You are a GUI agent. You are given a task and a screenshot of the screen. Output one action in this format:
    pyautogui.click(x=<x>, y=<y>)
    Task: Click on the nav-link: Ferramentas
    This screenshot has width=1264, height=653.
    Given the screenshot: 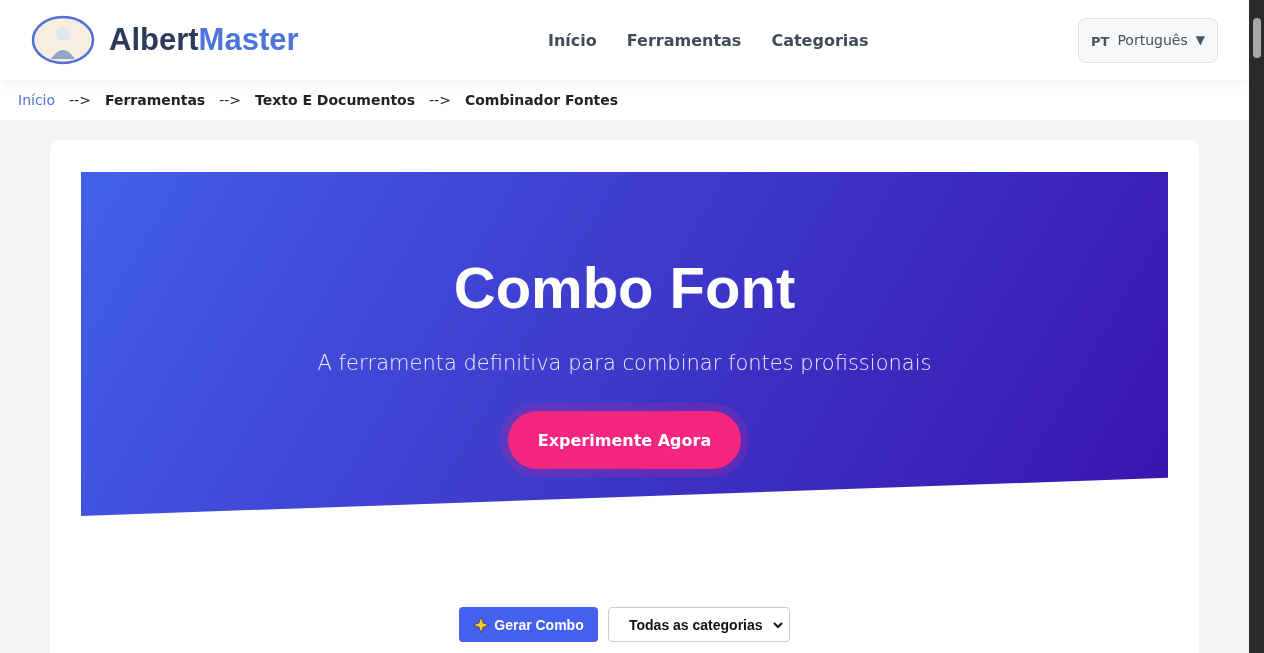 What is the action you would take?
    pyautogui.click(x=684, y=40)
    